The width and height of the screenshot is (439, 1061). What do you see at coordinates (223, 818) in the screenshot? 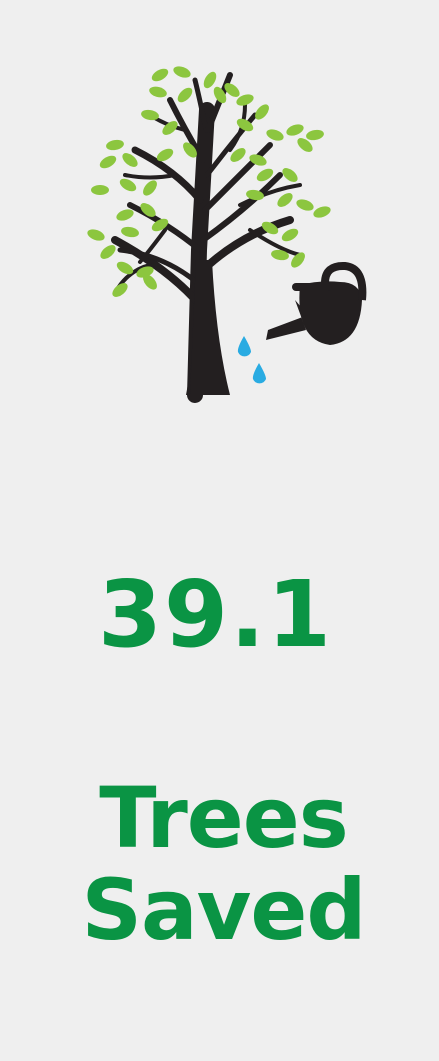
I see `label-line-1: Trees` at bounding box center [223, 818].